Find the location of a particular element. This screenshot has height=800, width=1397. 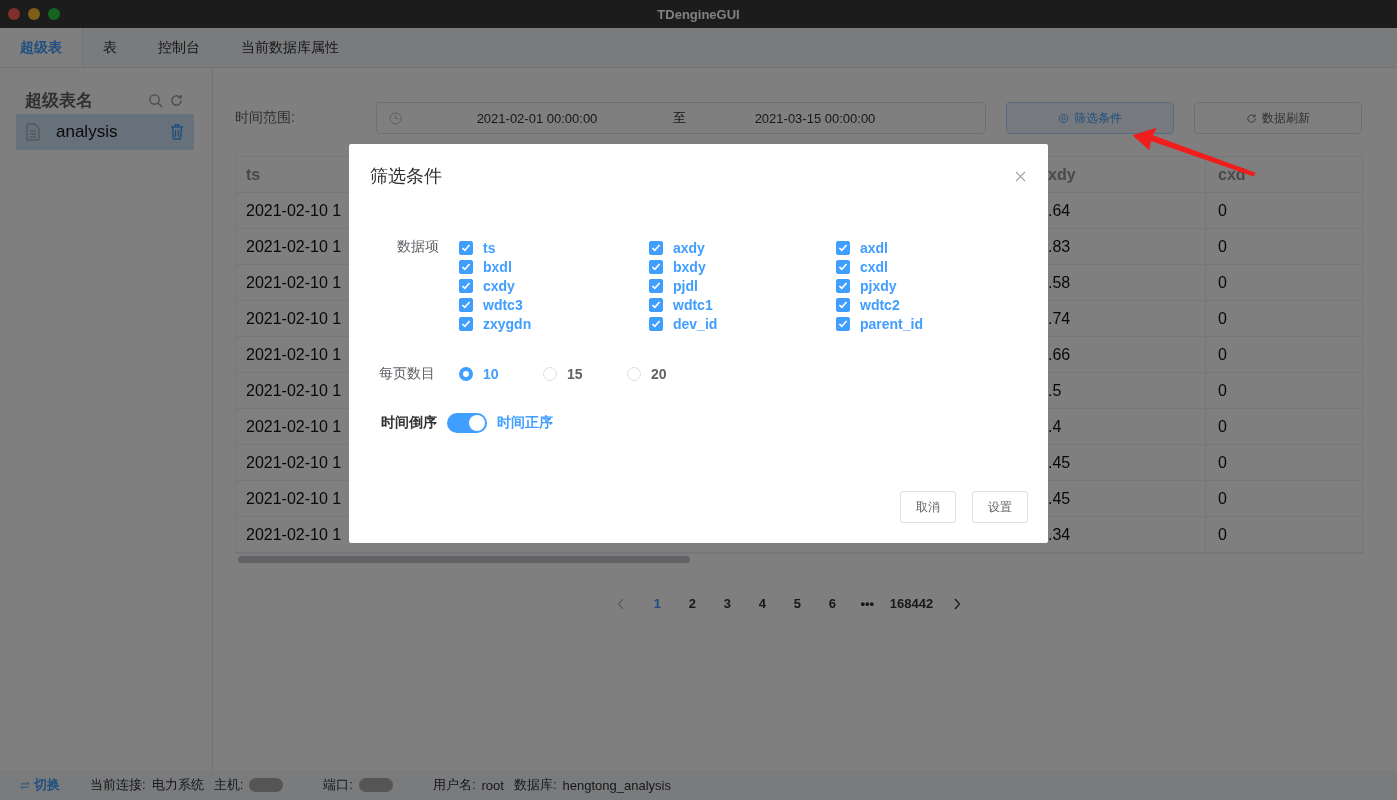

page-size-radio: 10 is located at coordinates (494, 374).